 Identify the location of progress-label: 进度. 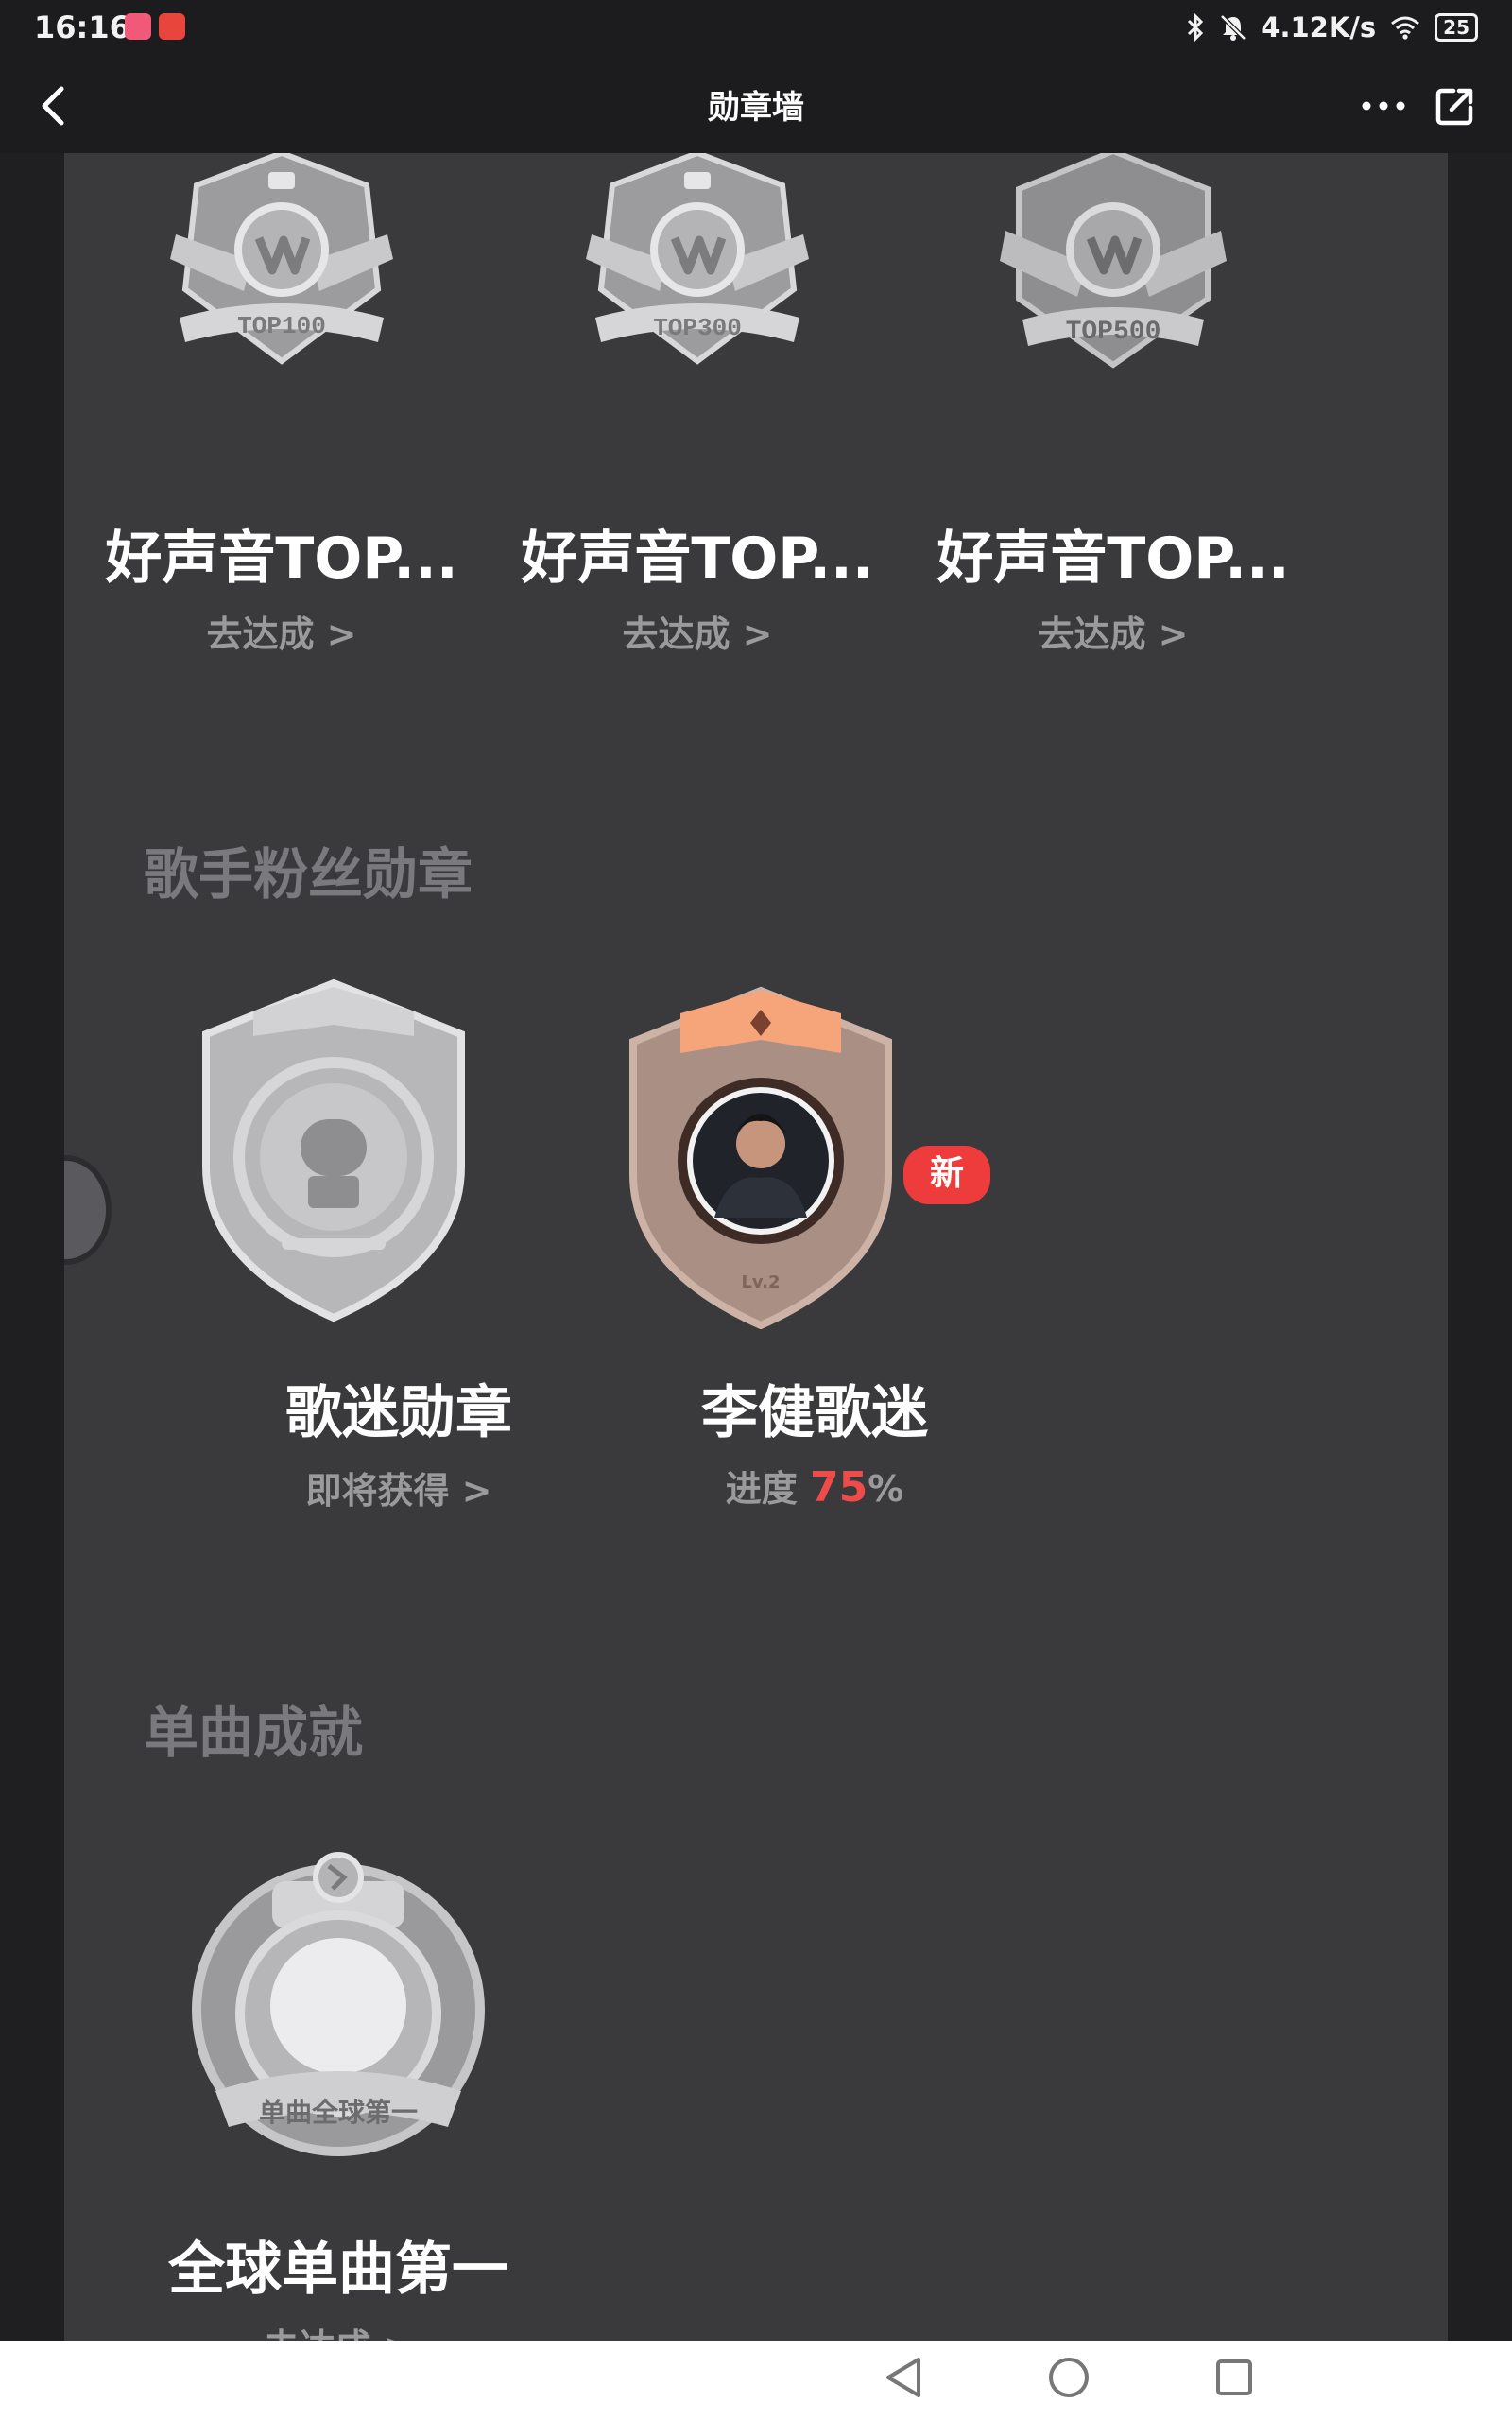
(761, 1489).